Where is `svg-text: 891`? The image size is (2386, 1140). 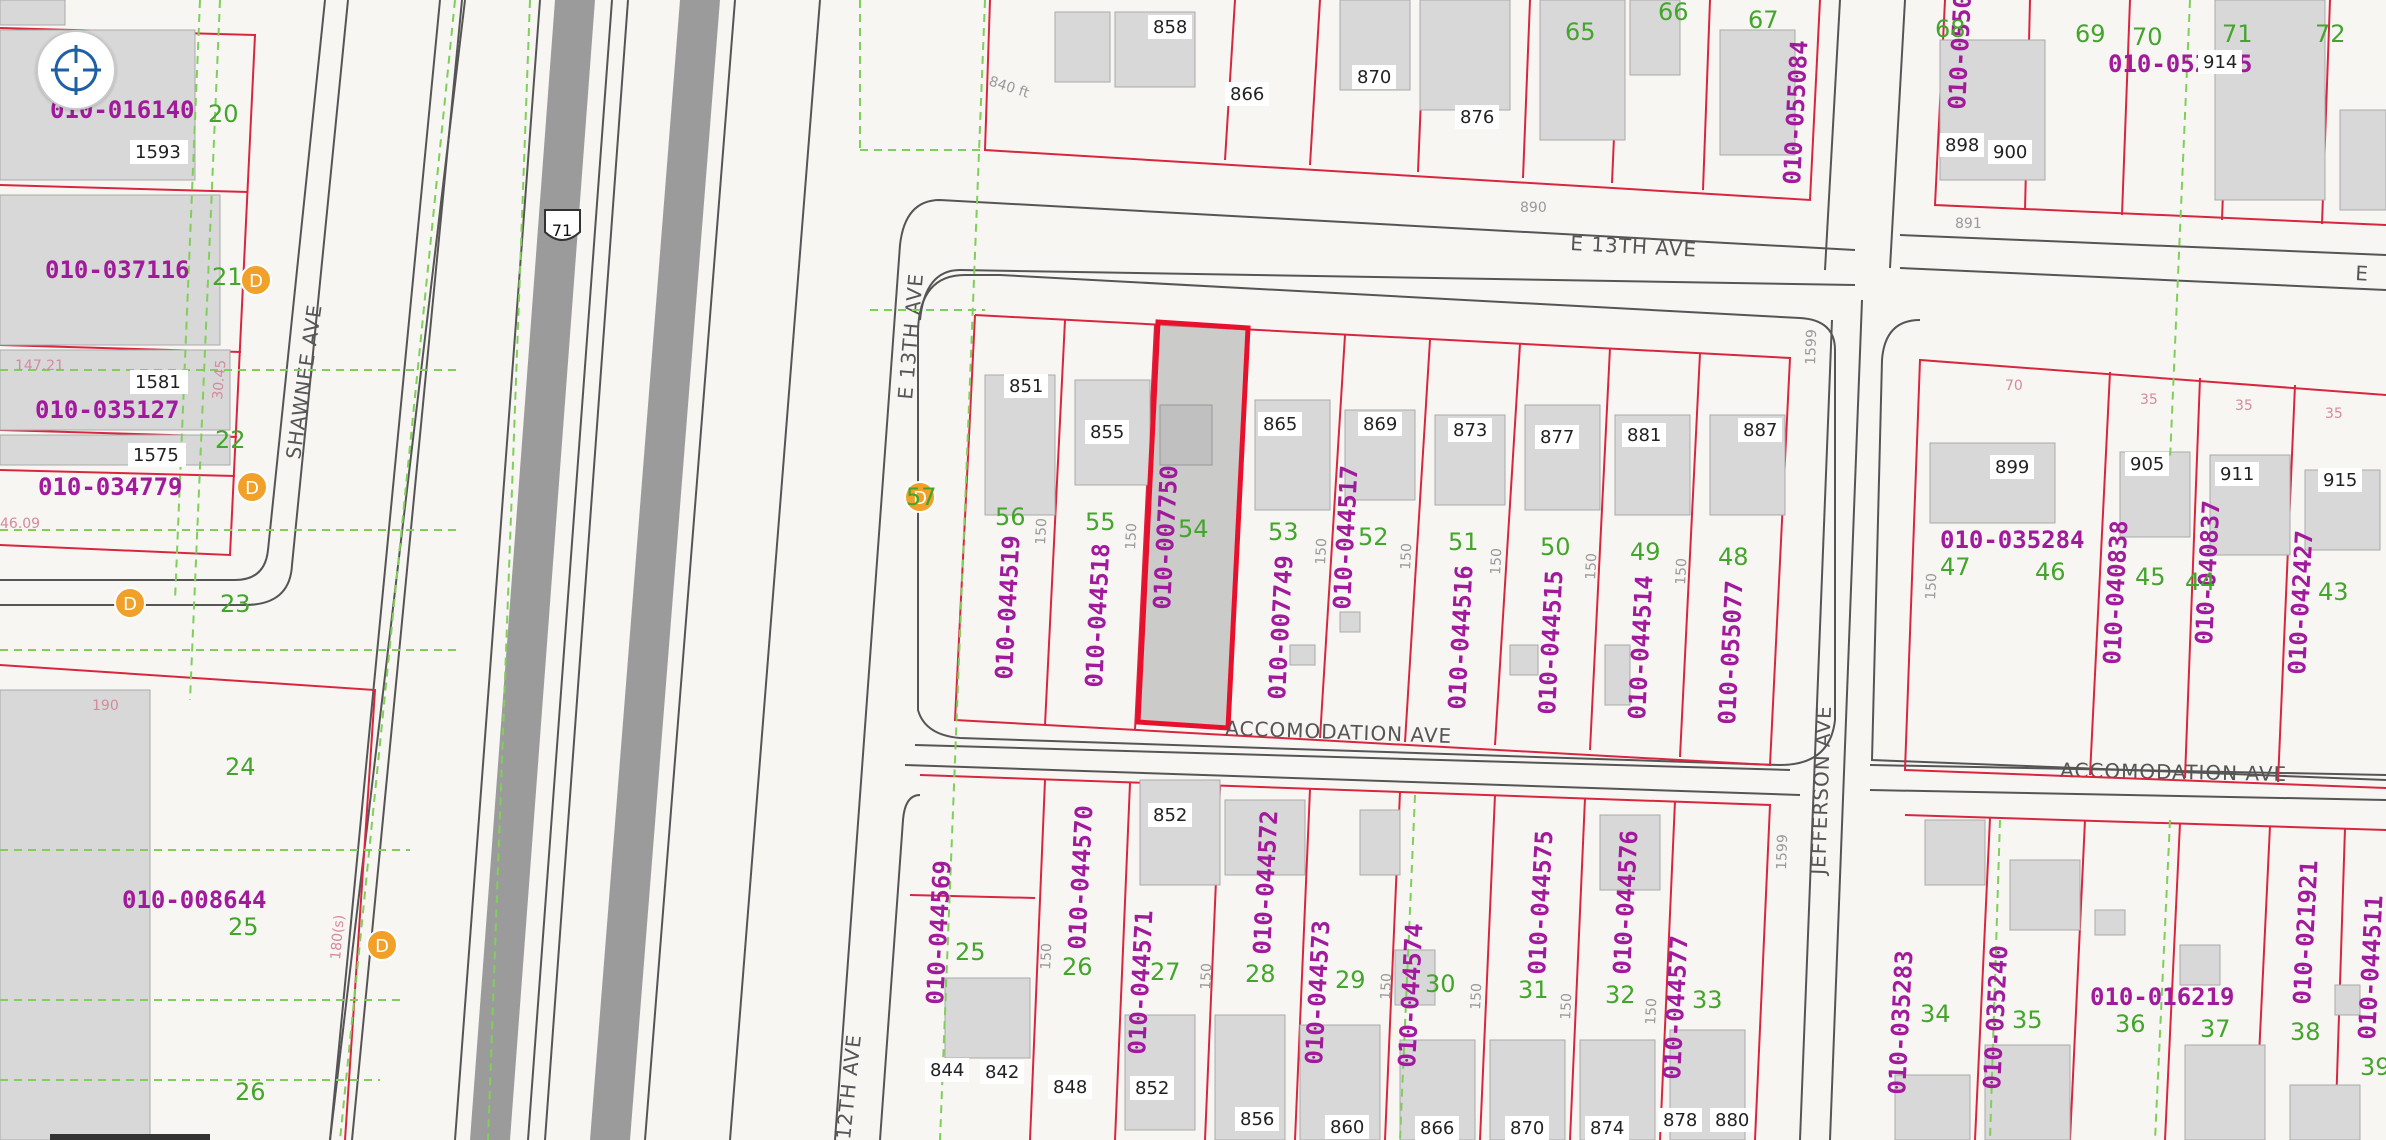
svg-text: 891 is located at coordinates (1968, 224).